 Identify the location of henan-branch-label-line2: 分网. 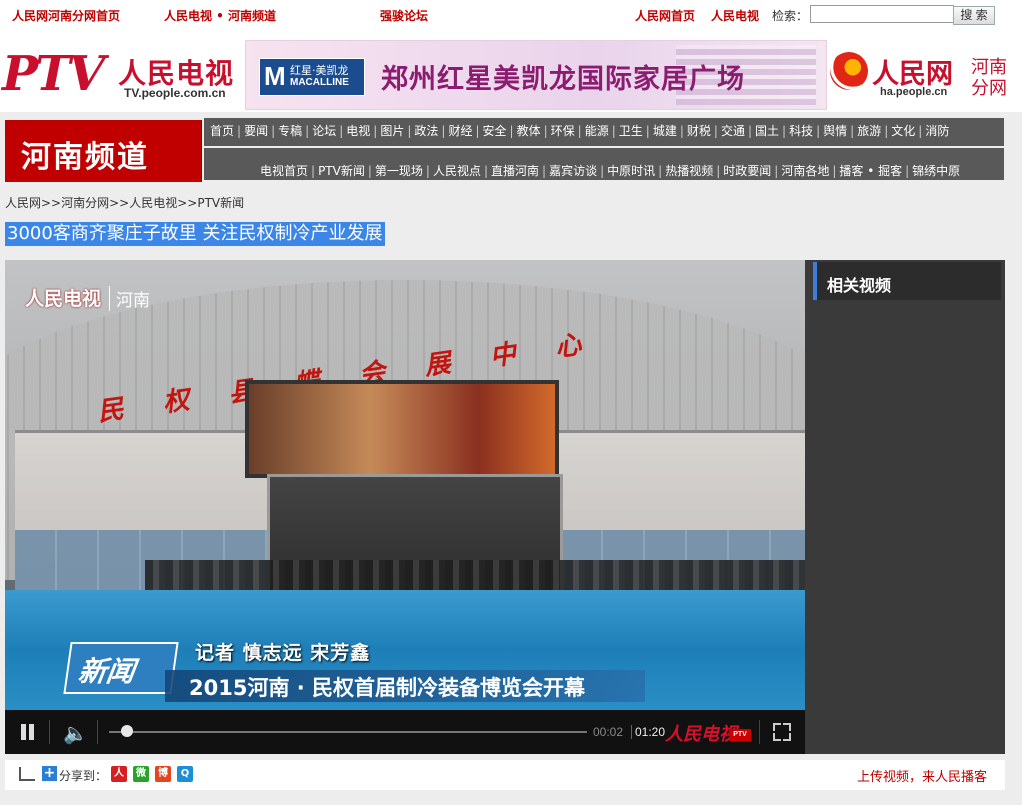
(989, 88).